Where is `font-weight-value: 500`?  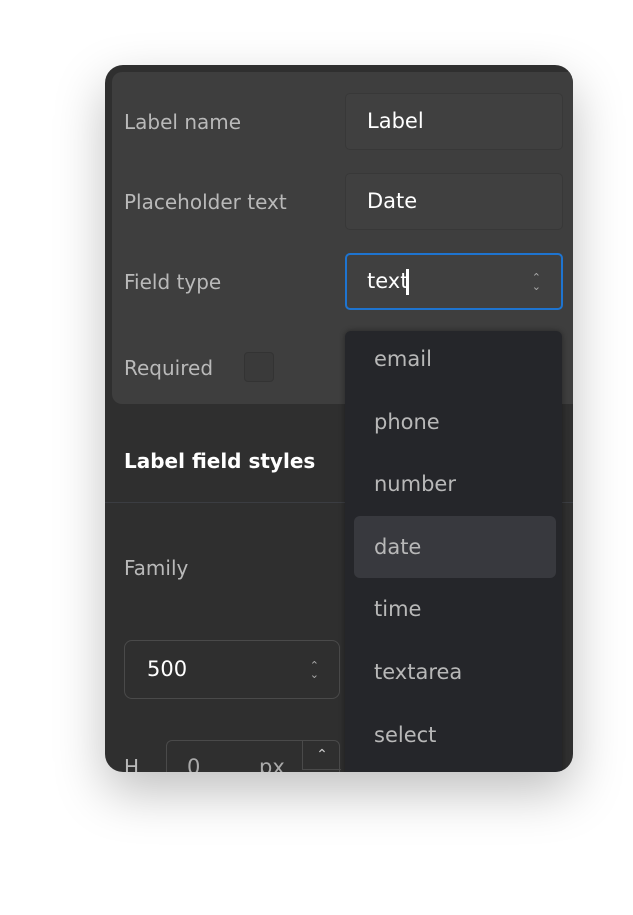
font-weight-value: 500 is located at coordinates (167, 669).